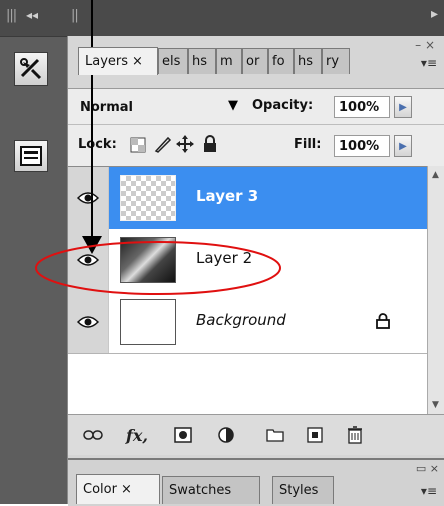  What do you see at coordinates (100, 489) in the screenshot?
I see `tab-color-label: Color` at bounding box center [100, 489].